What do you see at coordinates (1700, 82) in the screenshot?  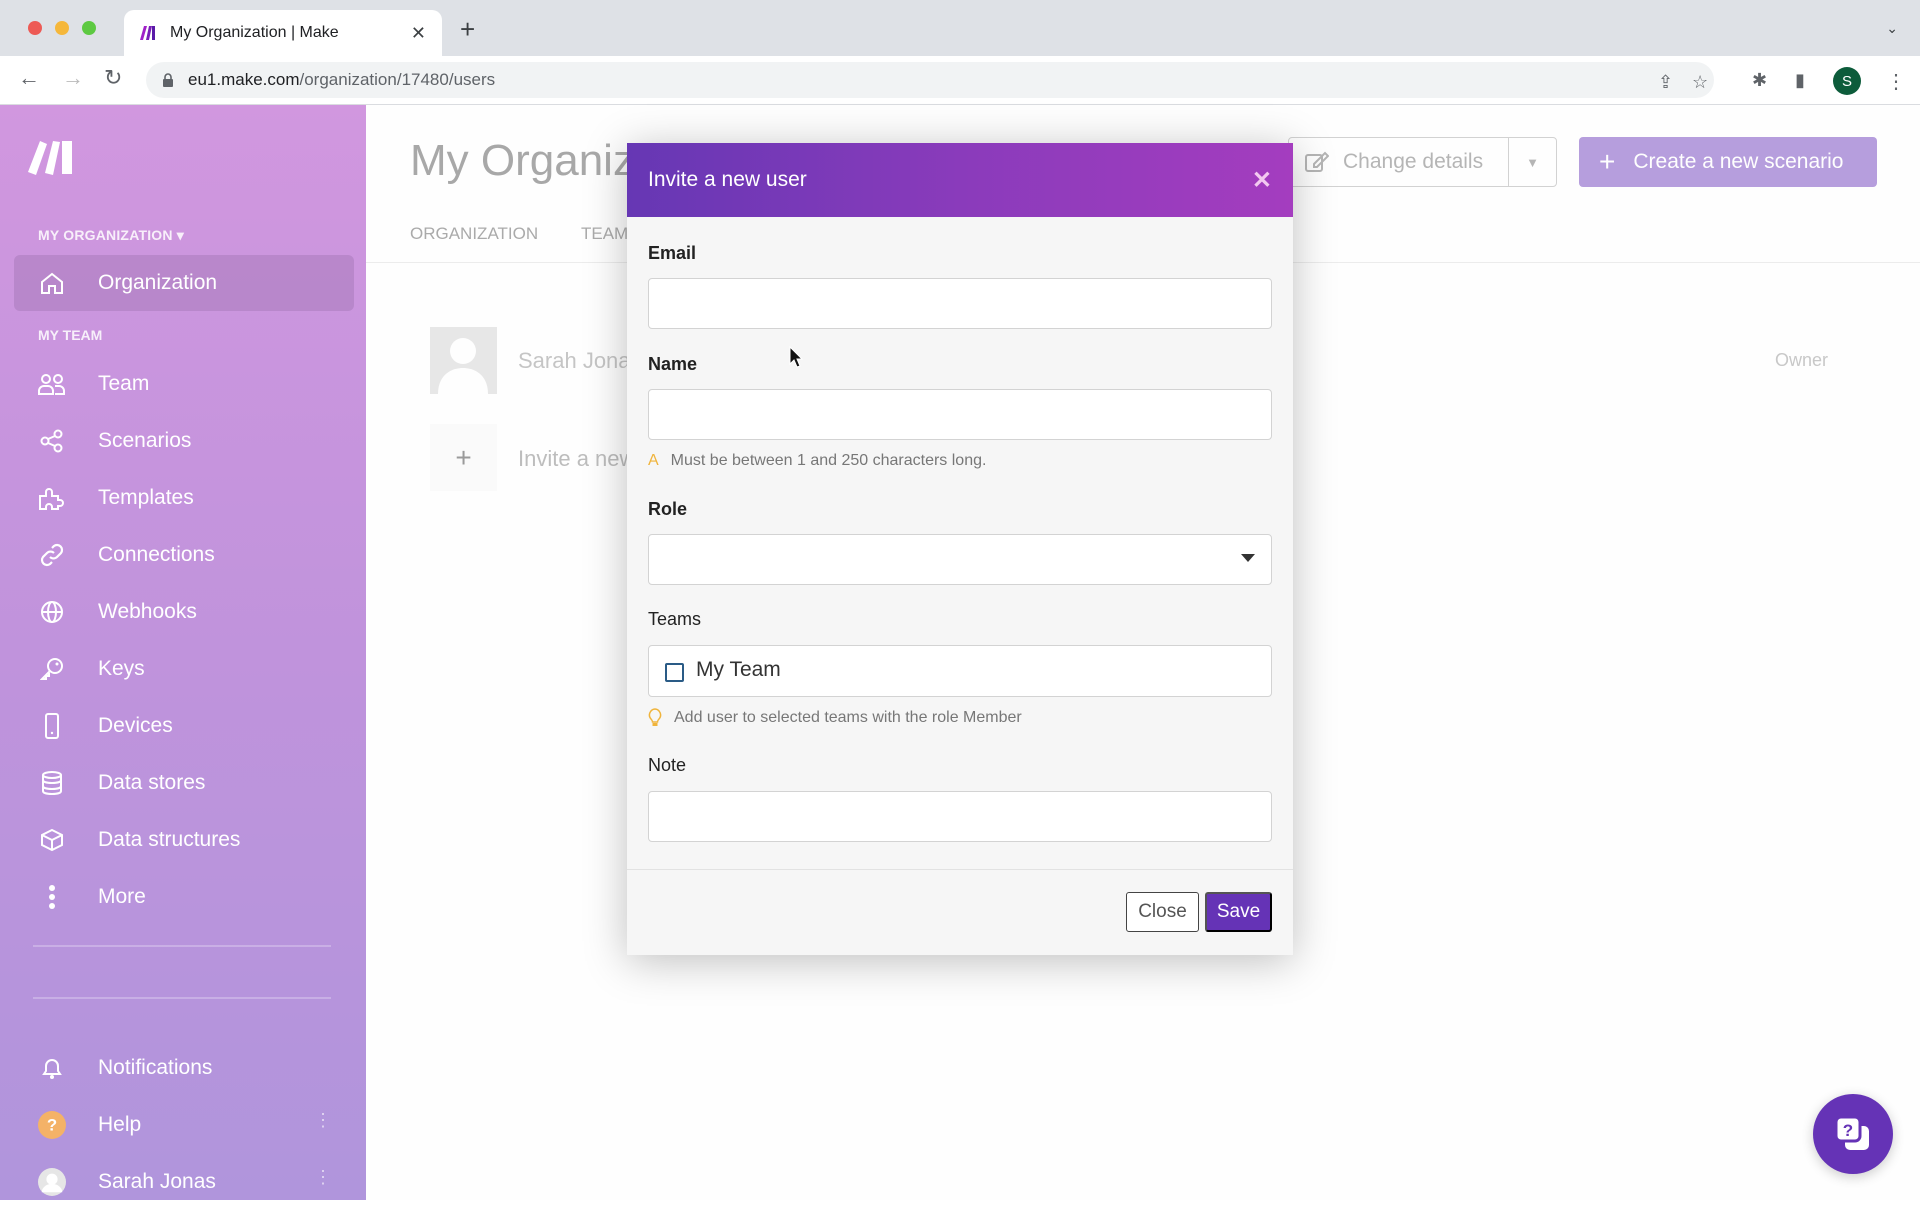 I see `star-icon: ☆` at bounding box center [1700, 82].